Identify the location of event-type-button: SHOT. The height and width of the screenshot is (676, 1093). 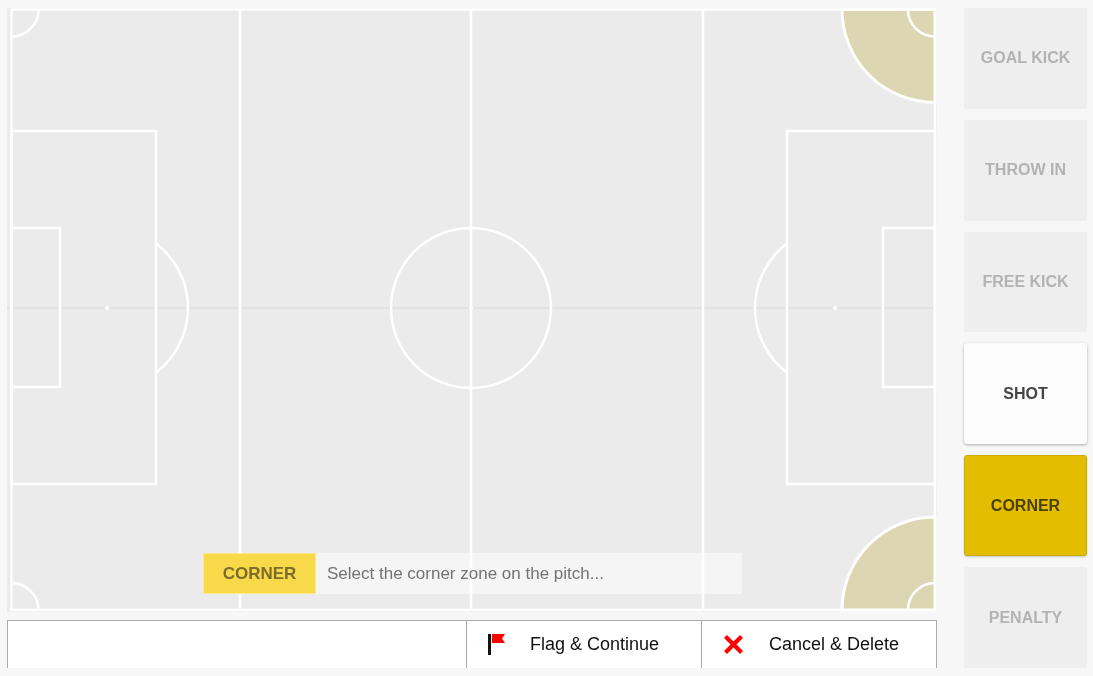
(1025, 394).